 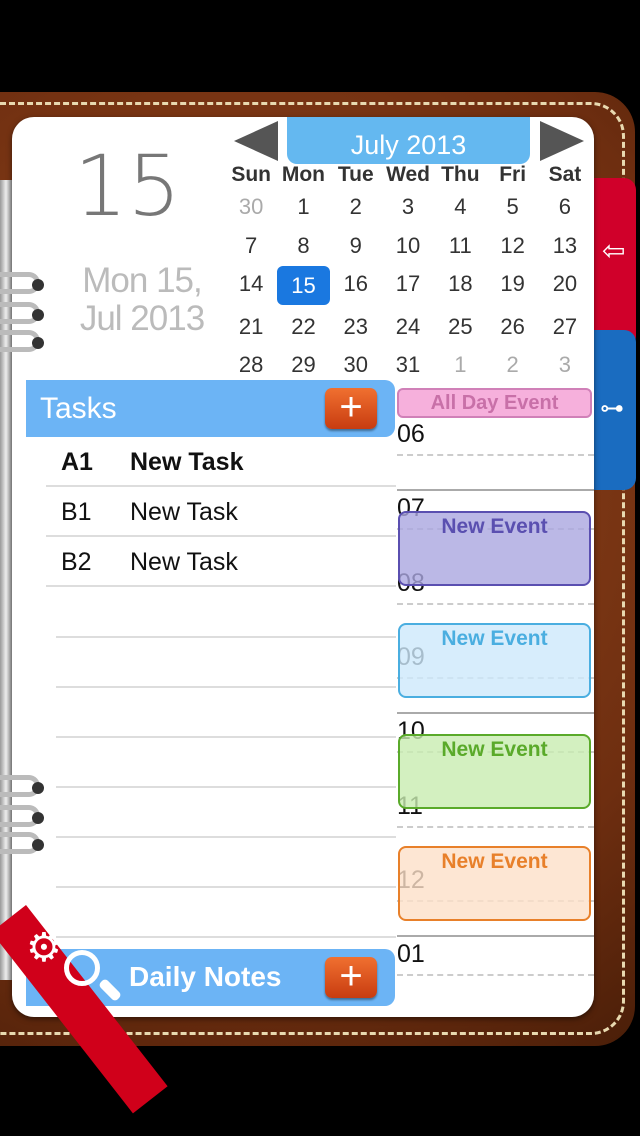 What do you see at coordinates (351, 977) in the screenshot?
I see `add-note-button: +` at bounding box center [351, 977].